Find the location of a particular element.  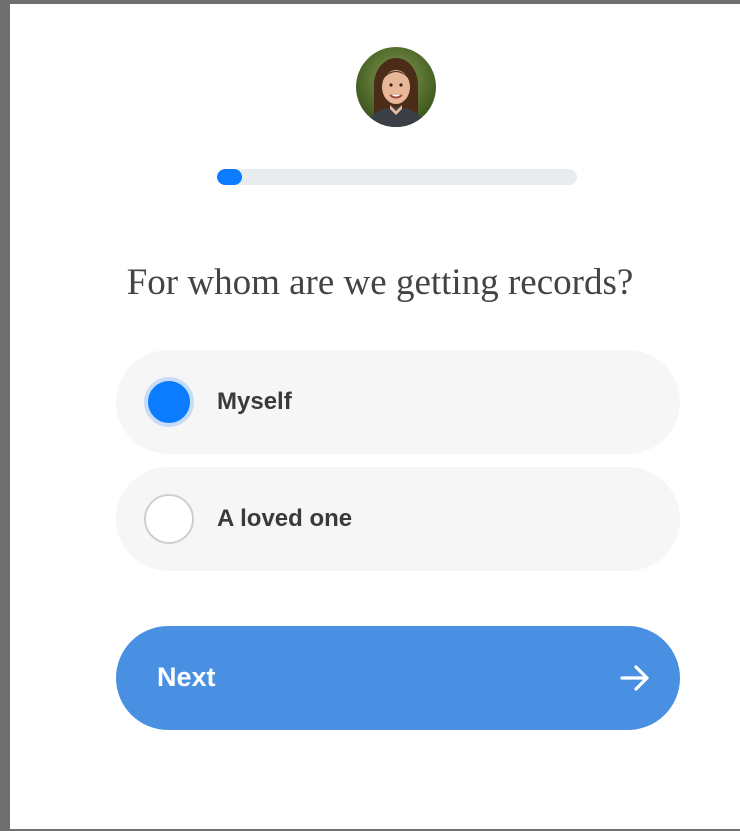

avatar-photo-icon is located at coordinates (396, 87).